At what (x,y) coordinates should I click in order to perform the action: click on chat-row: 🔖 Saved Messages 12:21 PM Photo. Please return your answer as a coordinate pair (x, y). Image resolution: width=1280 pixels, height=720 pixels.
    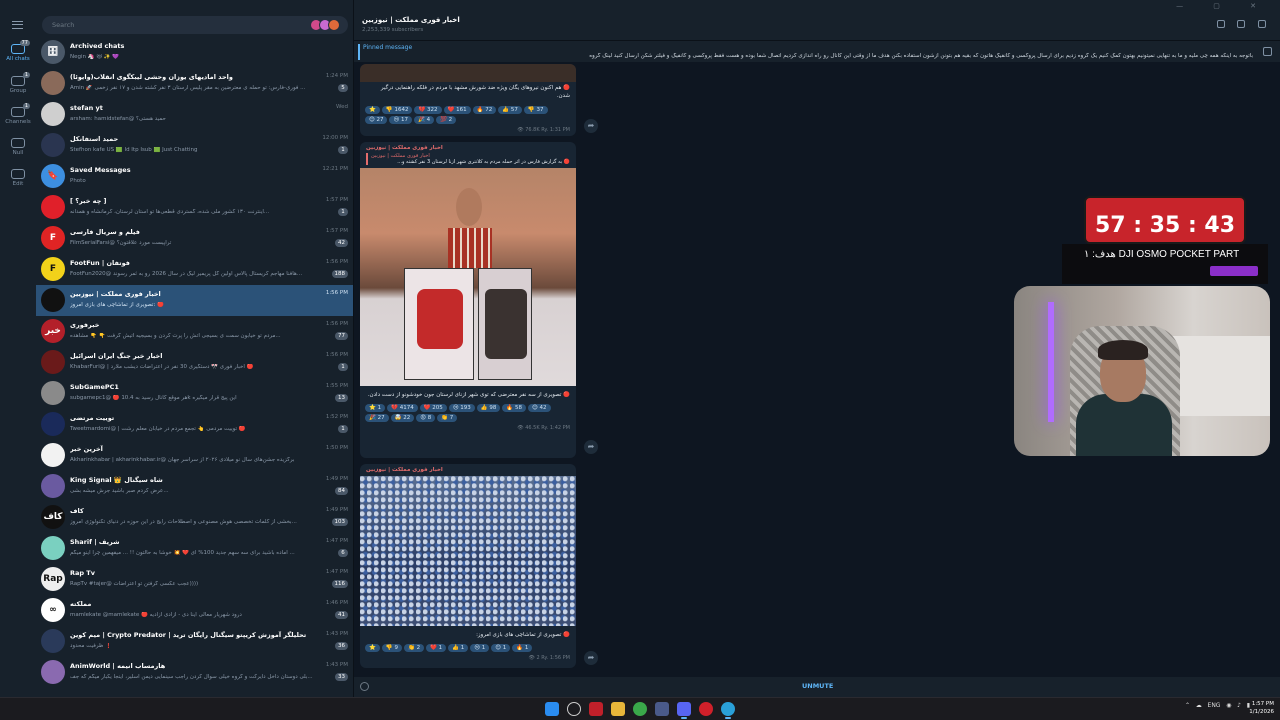
    Looking at the image, I should click on (194, 176).